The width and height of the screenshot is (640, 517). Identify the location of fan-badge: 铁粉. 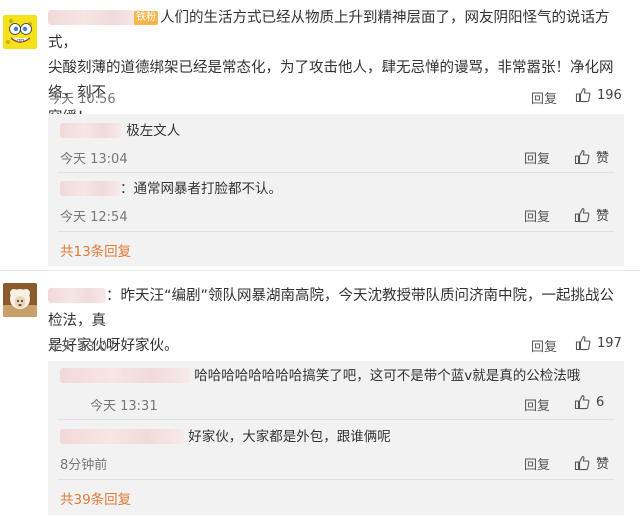
(146, 18).